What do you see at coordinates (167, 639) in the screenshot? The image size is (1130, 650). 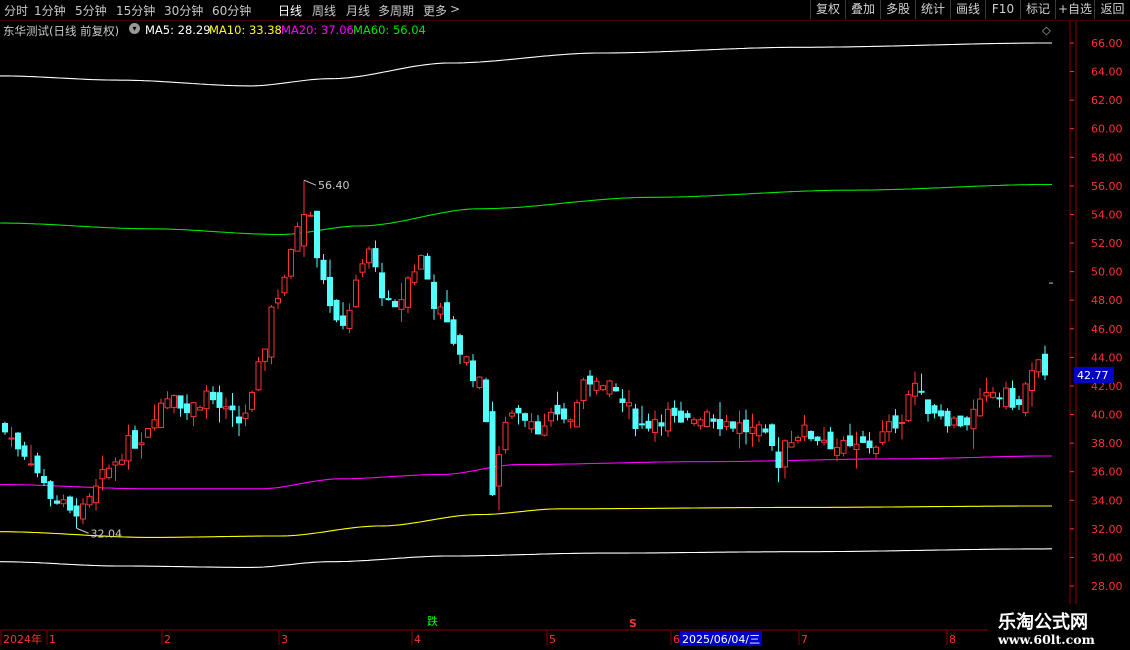 I see `time-axis-label: 2` at bounding box center [167, 639].